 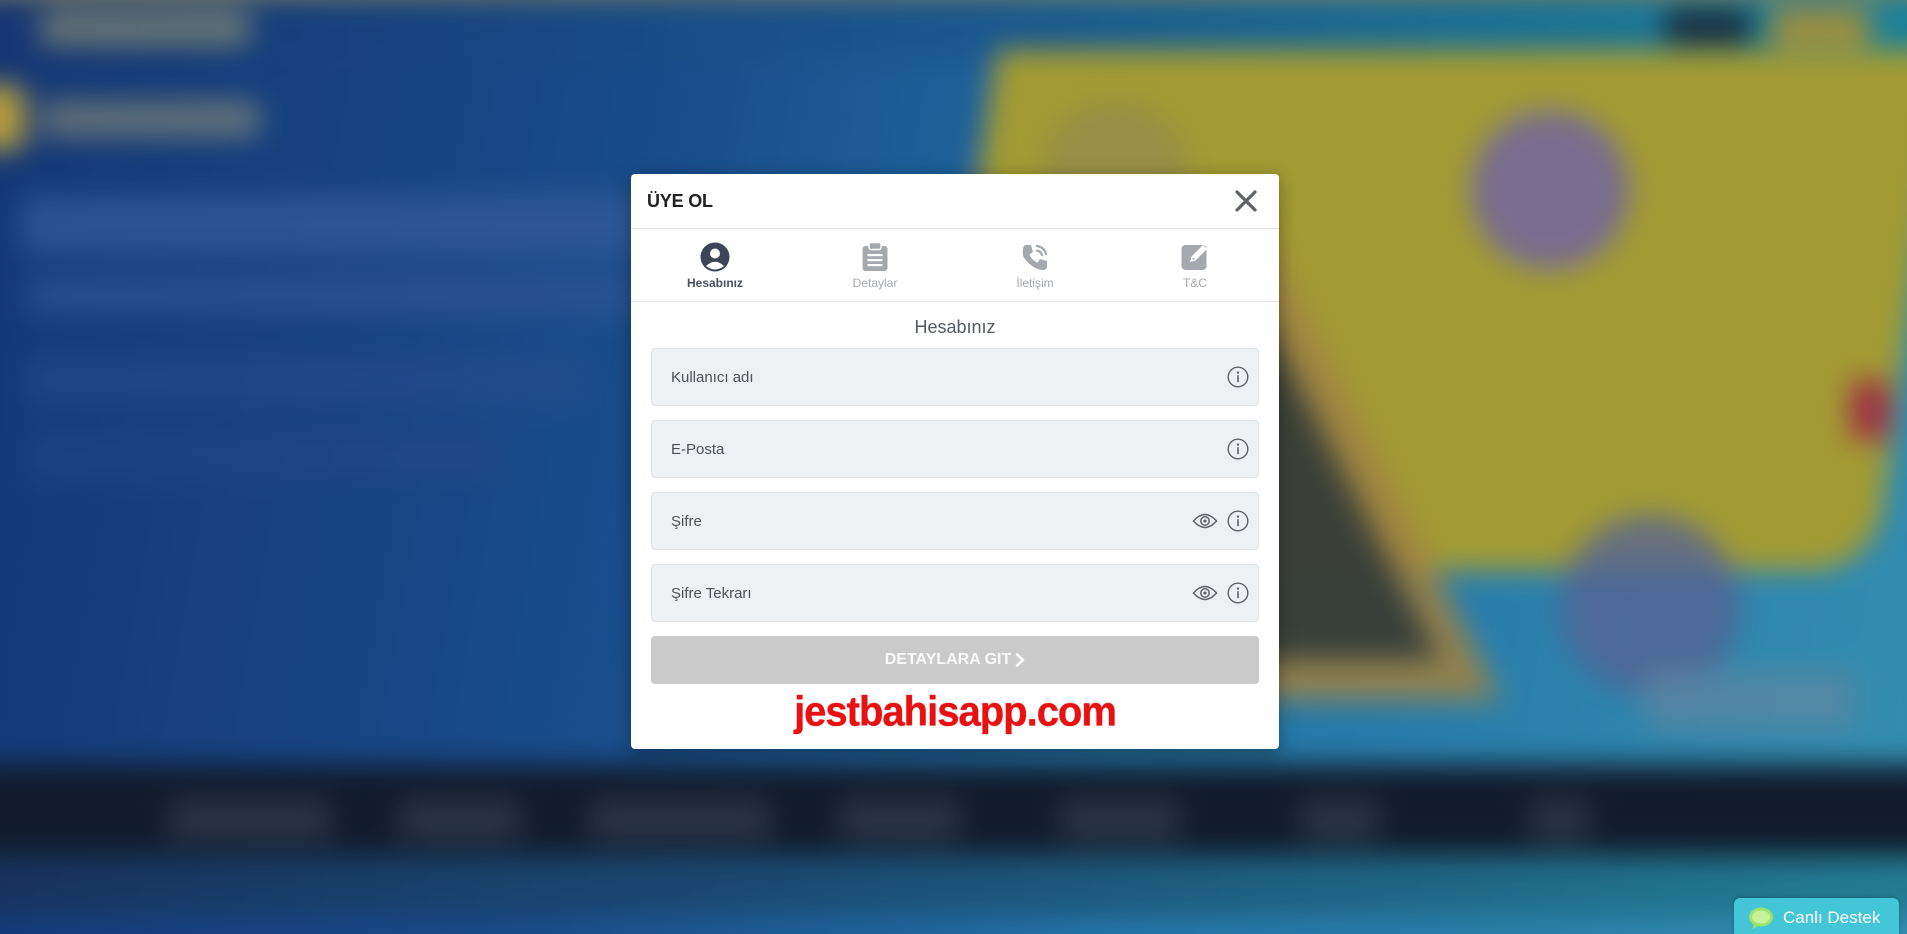 I want to click on step-tab-iletisim: İletişim, so click(x=1035, y=265).